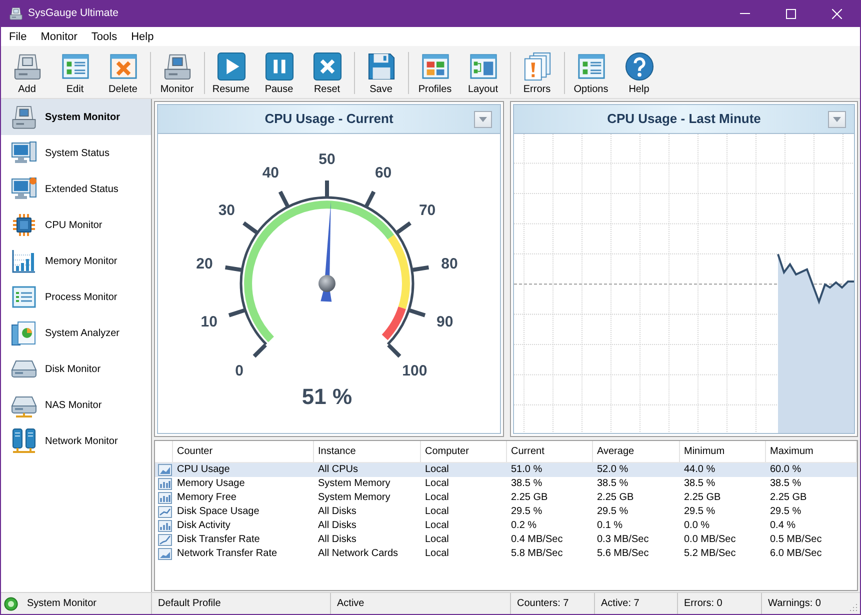 The image size is (861, 615). I want to click on table-cell-text: 5.2 MB/Sec, so click(710, 554).